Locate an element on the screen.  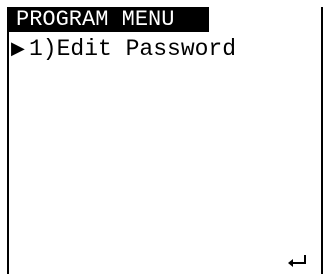
page-title: PROGRAM MENU is located at coordinates (109, 19).